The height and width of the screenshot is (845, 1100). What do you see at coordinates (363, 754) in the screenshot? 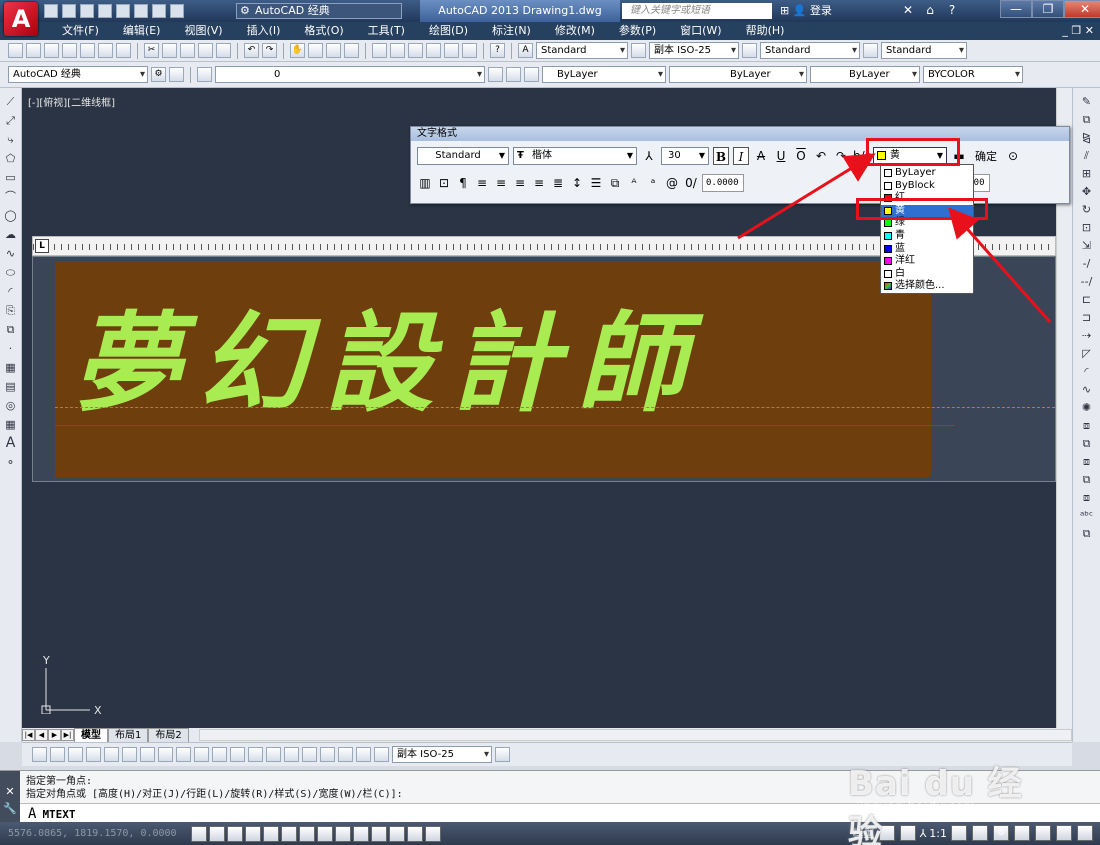
I see `dim-text-edit-icon` at bounding box center [363, 754].